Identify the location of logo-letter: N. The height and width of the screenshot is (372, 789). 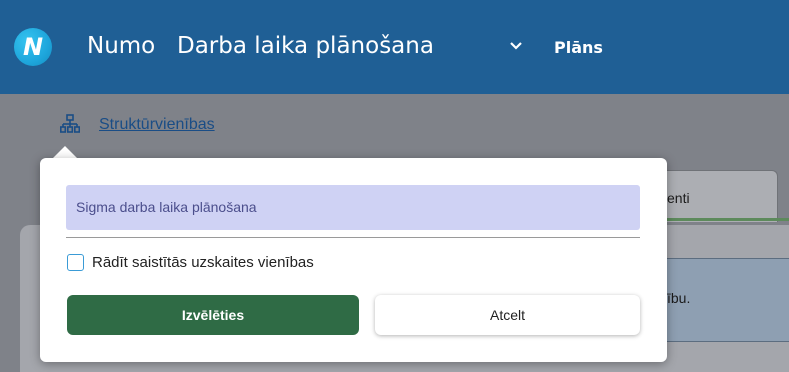
(33, 47).